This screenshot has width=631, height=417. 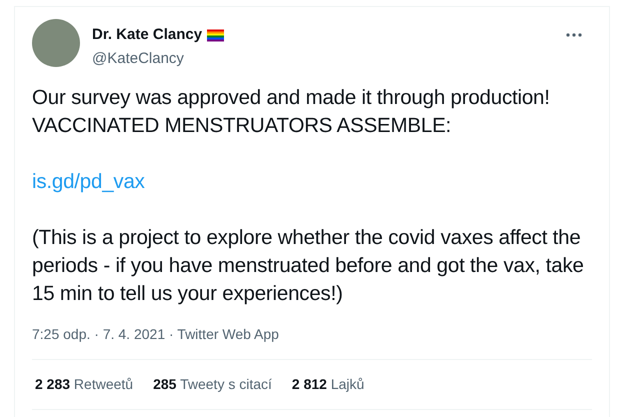 I want to click on avatar-placeholder, so click(x=56, y=43).